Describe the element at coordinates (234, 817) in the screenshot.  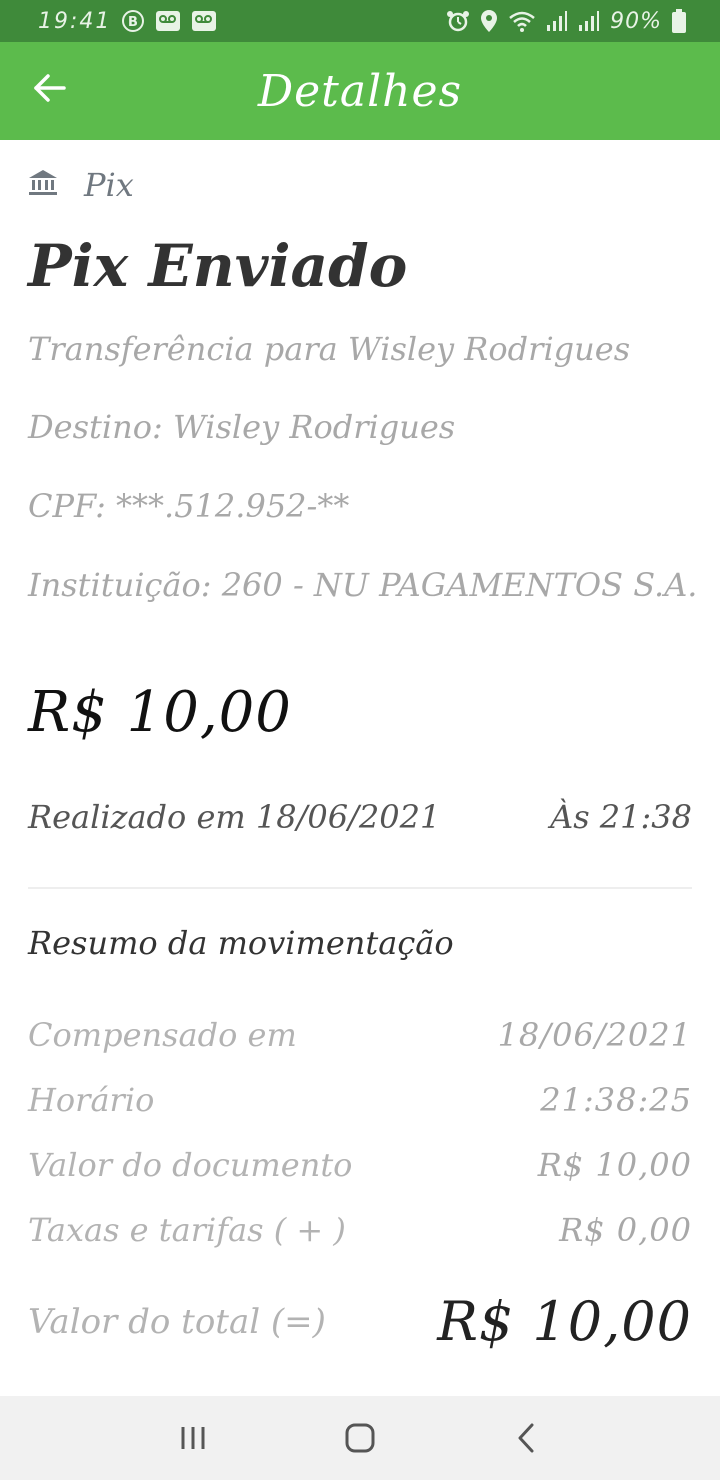
I see `performed-date: Realizado em 18/06/2021` at that location.